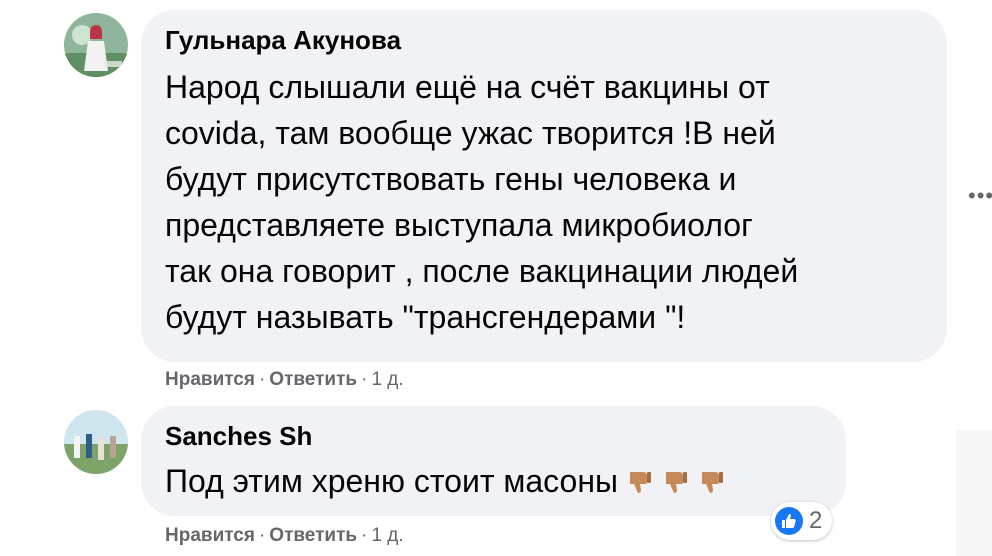  I want to click on comment-text: Под этим хреню стоит масоны, so click(495, 483).